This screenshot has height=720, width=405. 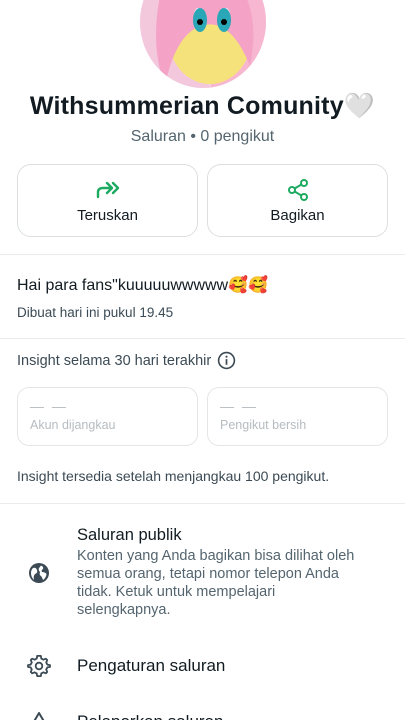 I want to click on stat-label: Pengikut bersih, so click(x=263, y=425).